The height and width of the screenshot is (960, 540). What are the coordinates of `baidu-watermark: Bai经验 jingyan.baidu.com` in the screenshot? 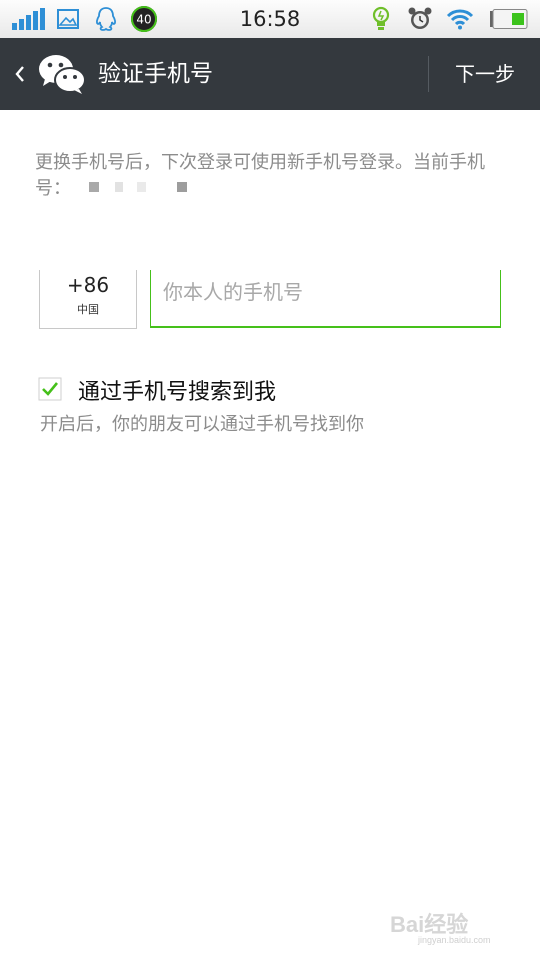 It's located at (455, 928).